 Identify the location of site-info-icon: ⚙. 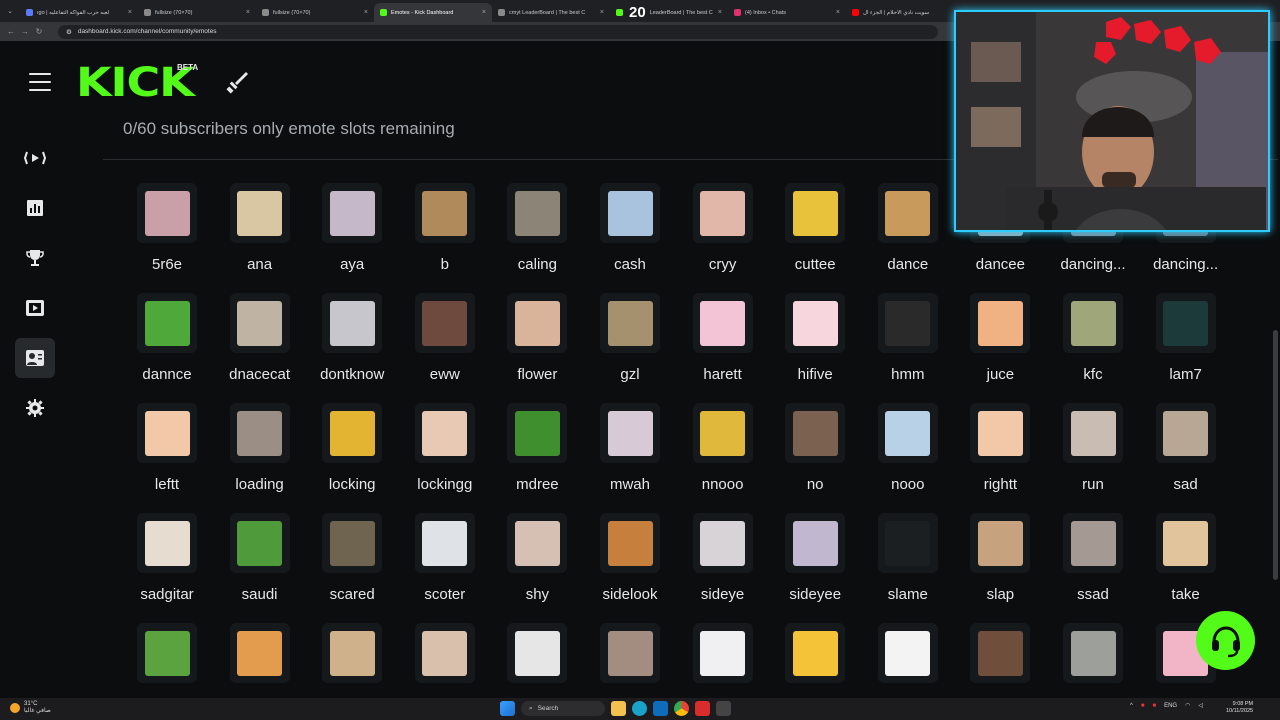
(69, 32).